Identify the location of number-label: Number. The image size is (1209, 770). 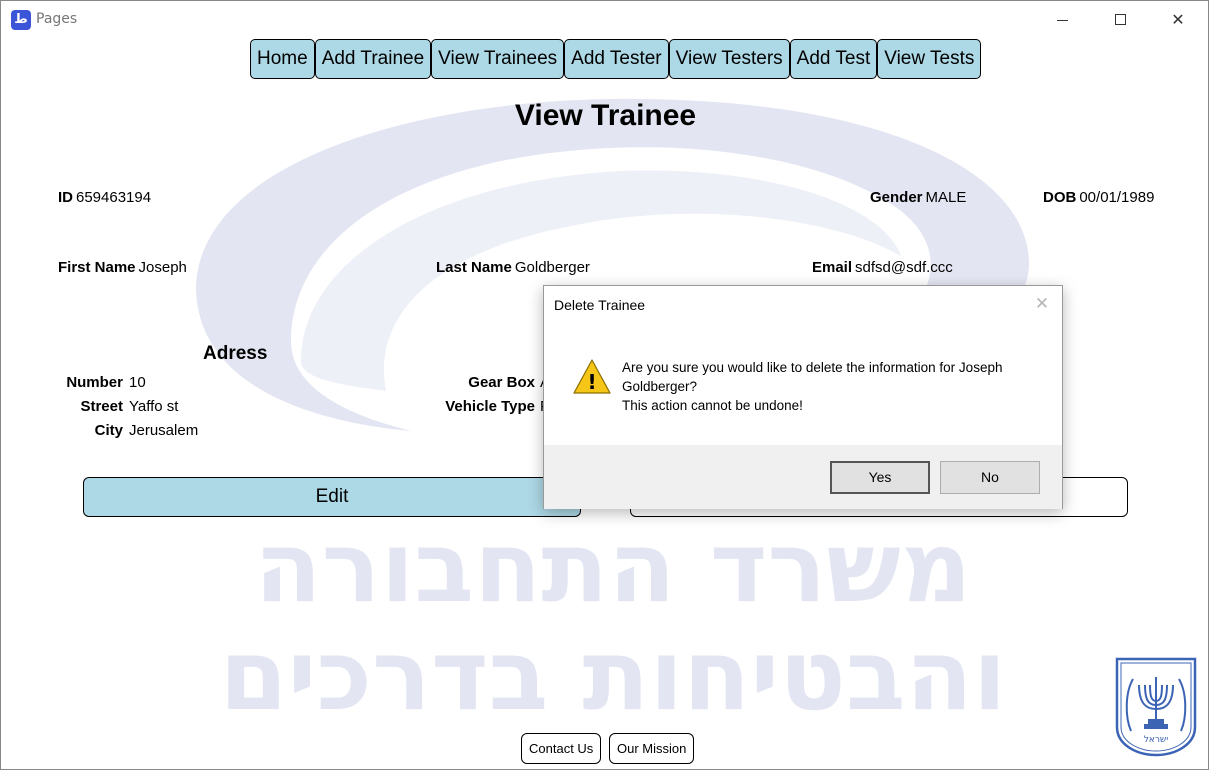
(94, 382).